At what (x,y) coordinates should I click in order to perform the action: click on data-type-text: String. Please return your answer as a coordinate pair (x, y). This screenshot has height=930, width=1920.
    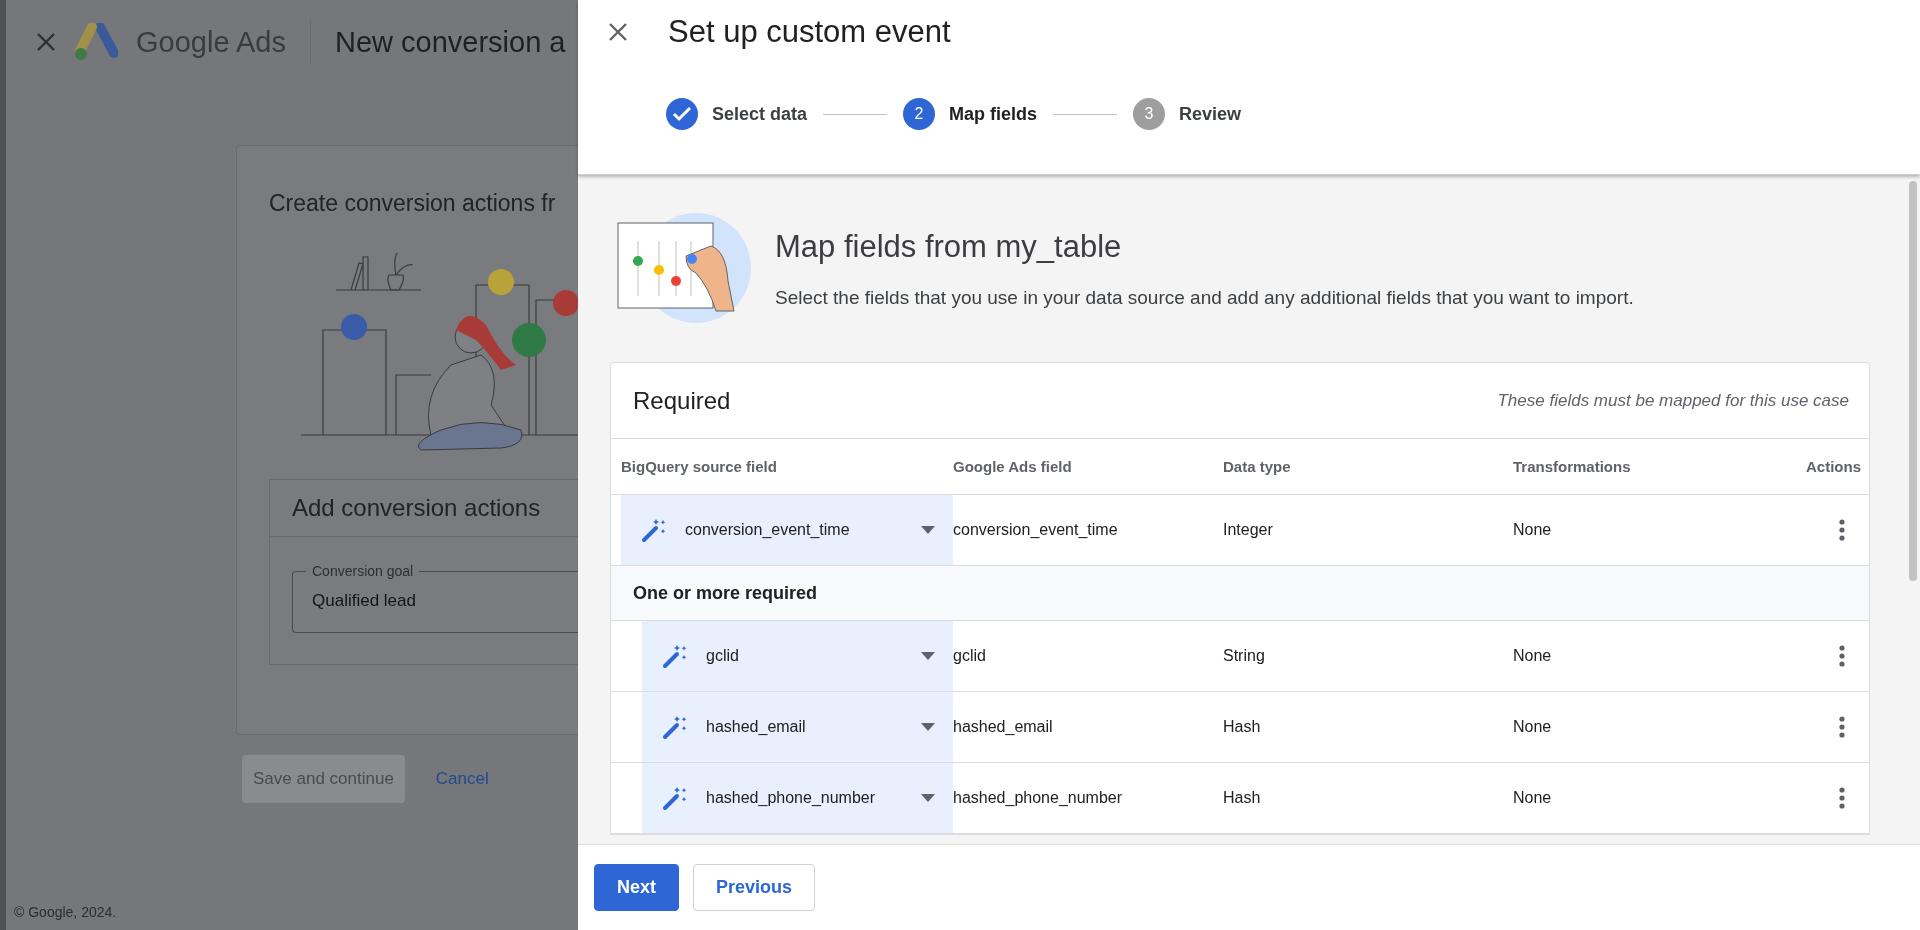
    Looking at the image, I should click on (1244, 656).